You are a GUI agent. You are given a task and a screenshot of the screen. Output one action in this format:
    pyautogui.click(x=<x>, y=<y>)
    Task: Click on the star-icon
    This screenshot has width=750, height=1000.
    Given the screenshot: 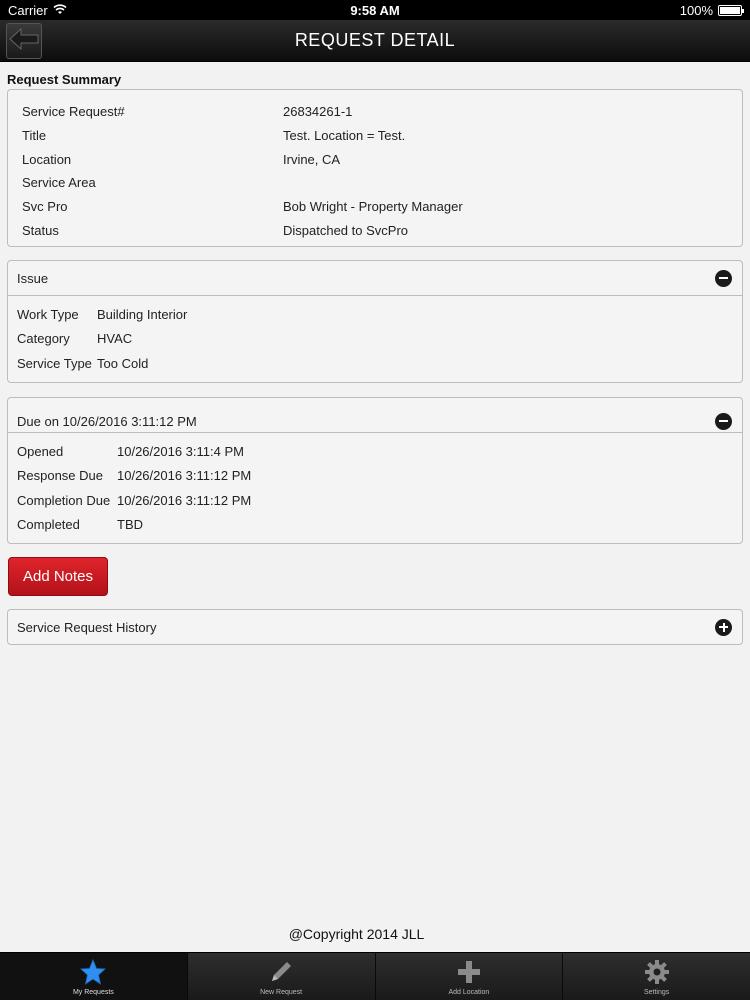 What is the action you would take?
    pyautogui.click(x=93, y=972)
    